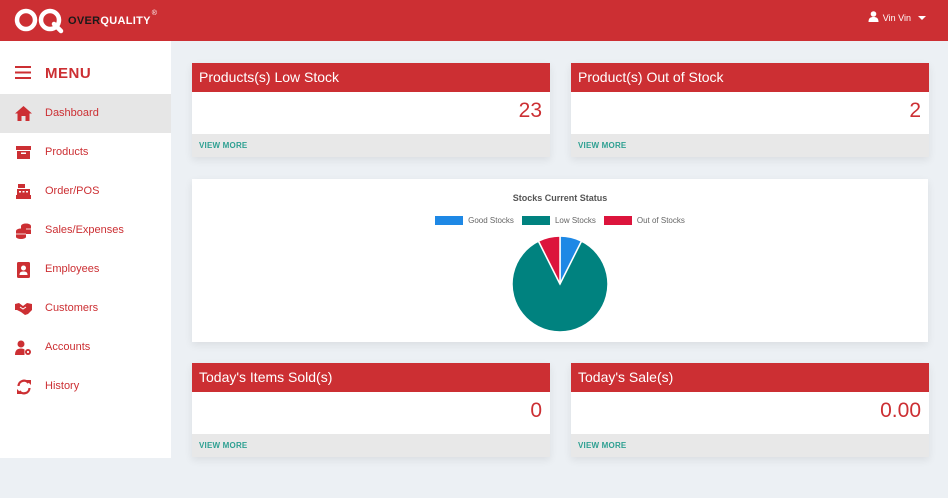  I want to click on sidebar-item-order-pos: Order/POS, so click(85, 191).